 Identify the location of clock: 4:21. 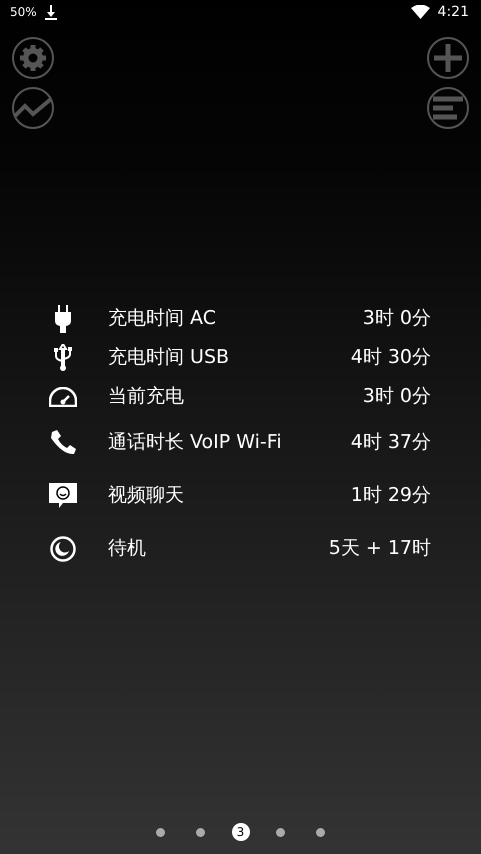
(453, 12).